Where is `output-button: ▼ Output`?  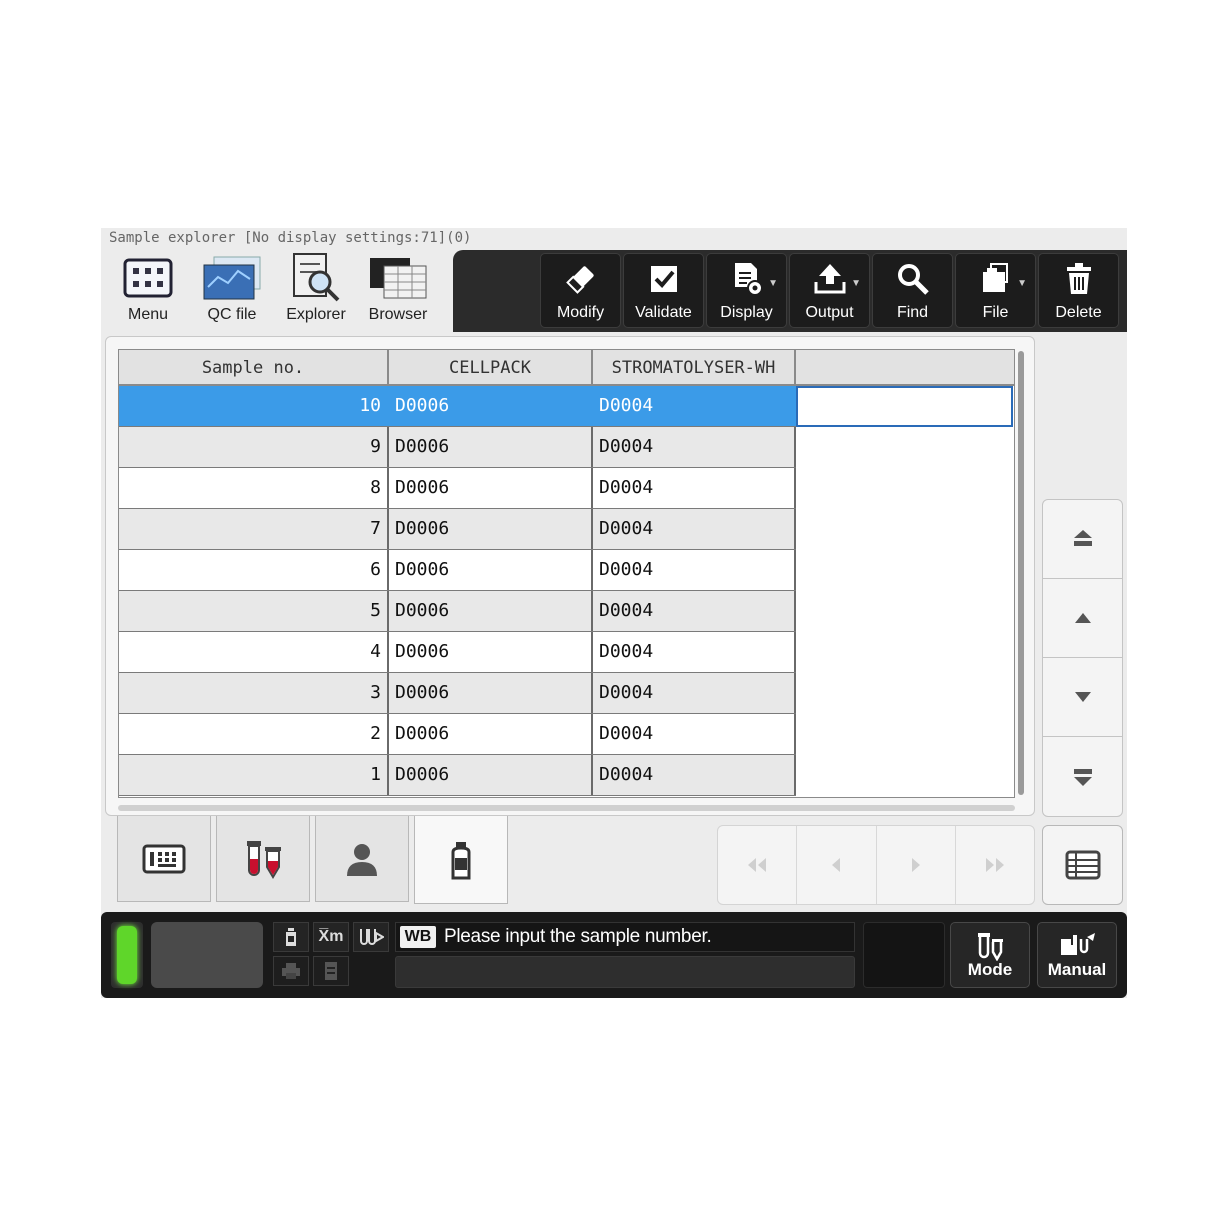 output-button: ▼ Output is located at coordinates (829, 290).